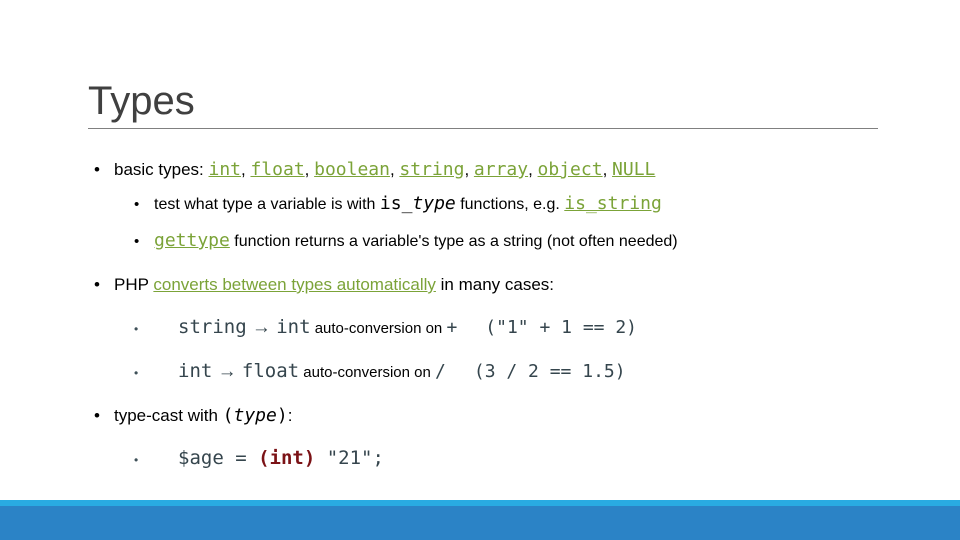 This screenshot has height=540, width=960. Describe the element at coordinates (277, 169) in the screenshot. I see `type-float: float` at that location.